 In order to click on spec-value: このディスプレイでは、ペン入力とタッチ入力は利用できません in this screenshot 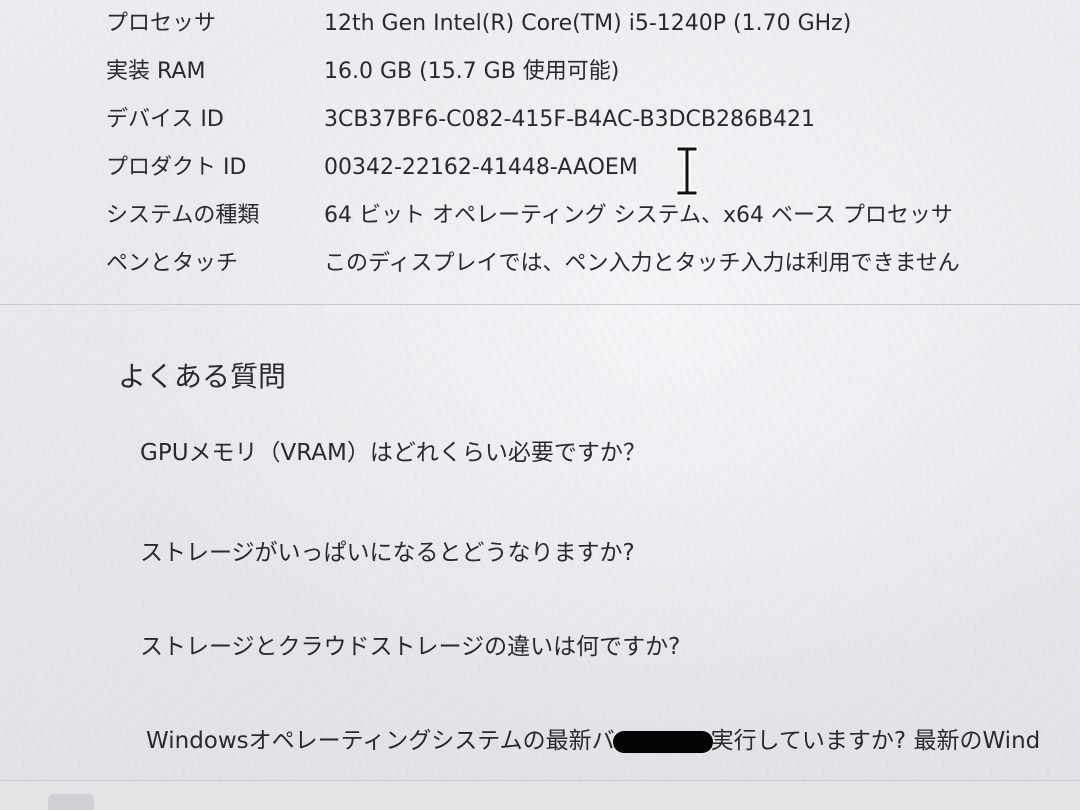, I will do `click(642, 264)`.